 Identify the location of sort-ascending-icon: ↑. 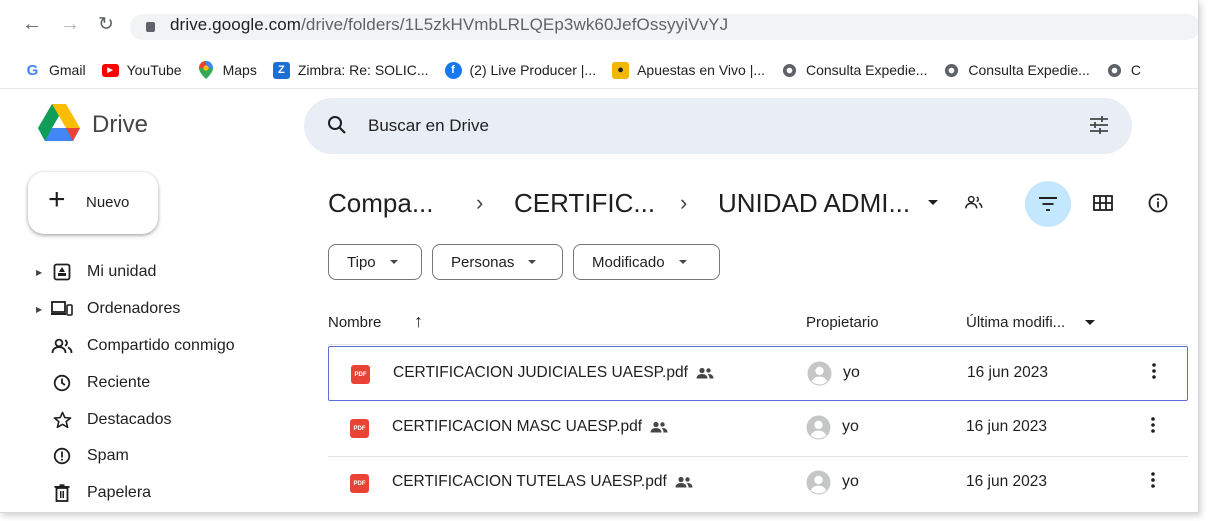
(418, 321).